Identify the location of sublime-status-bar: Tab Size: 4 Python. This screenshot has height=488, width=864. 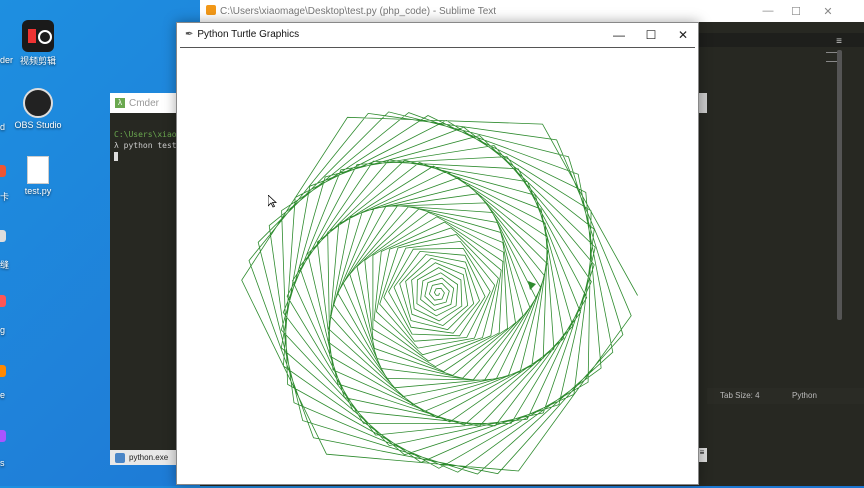
(782, 396).